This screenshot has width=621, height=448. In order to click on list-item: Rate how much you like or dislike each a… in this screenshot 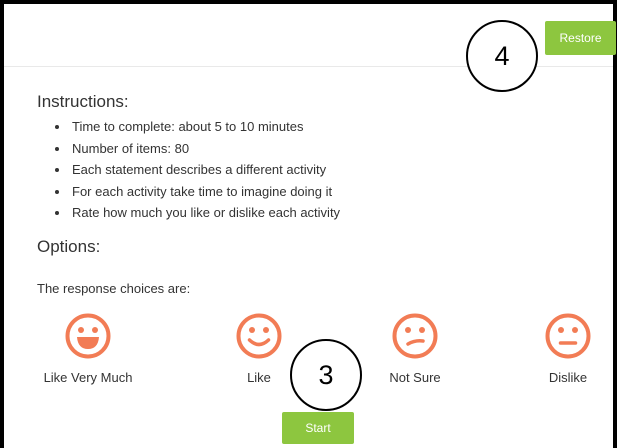, I will do `click(330, 213)`.